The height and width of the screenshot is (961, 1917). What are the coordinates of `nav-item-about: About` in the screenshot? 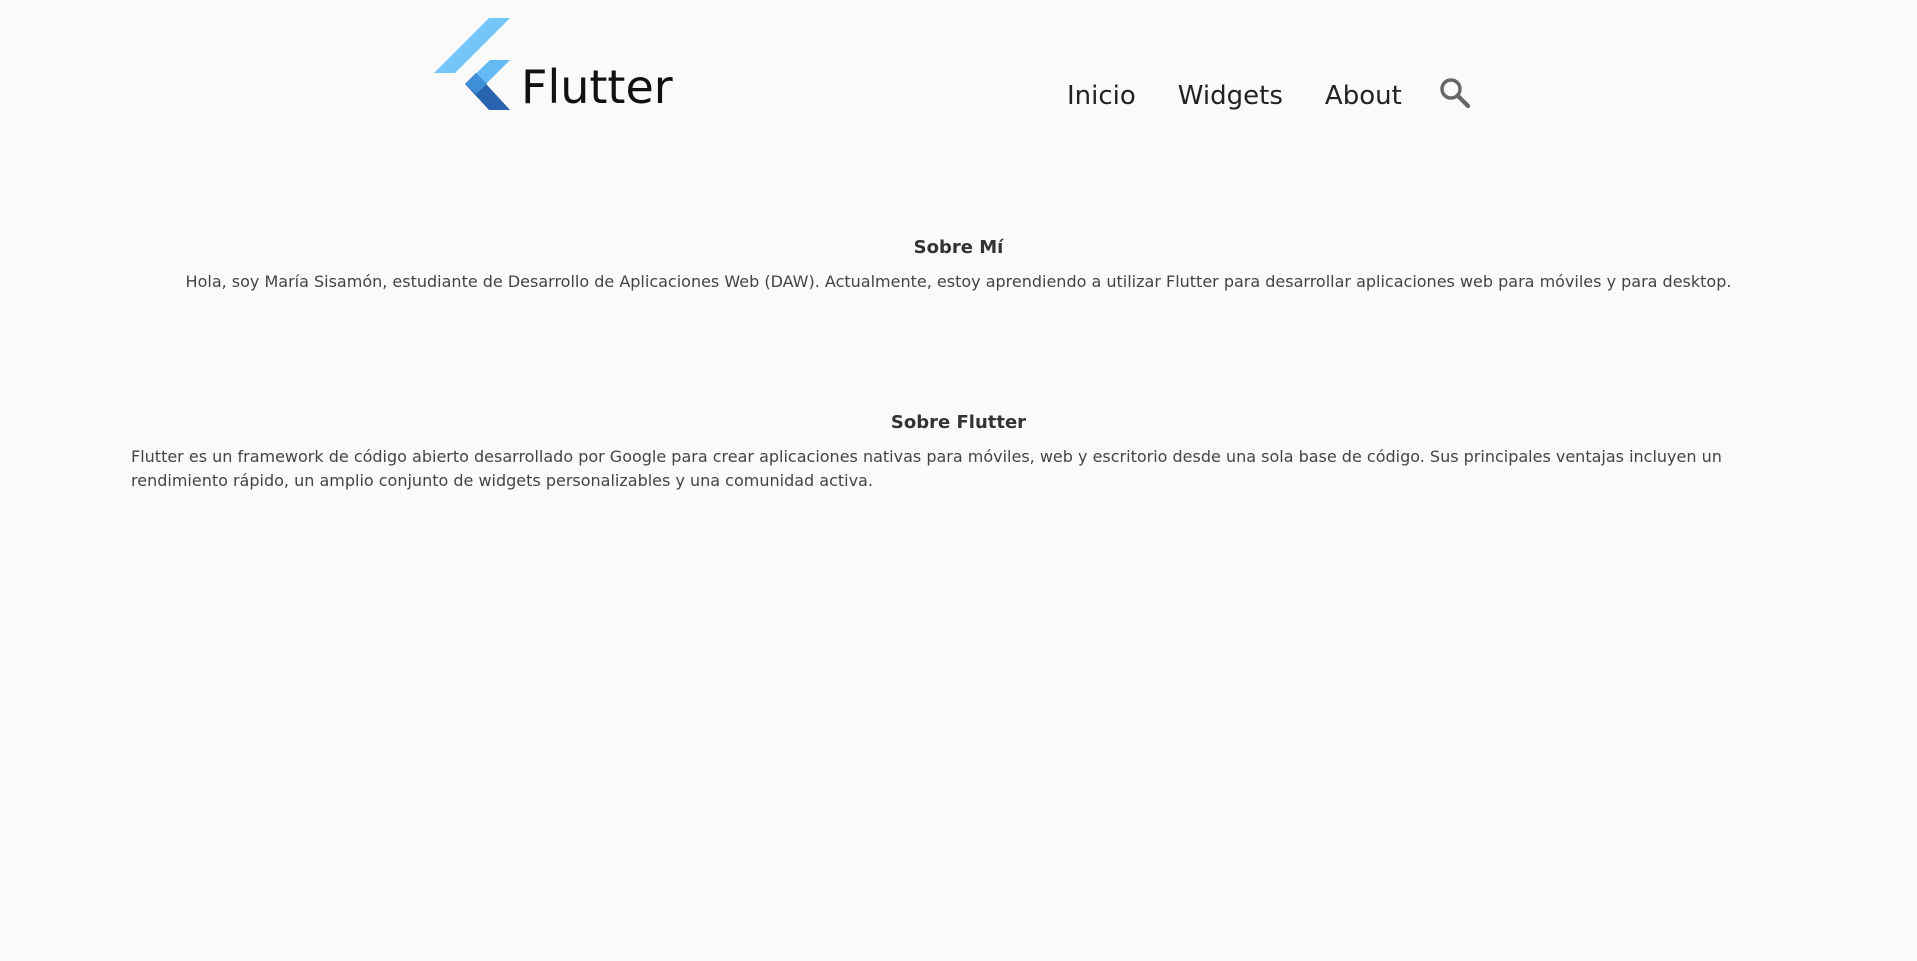 It's located at (1363, 96).